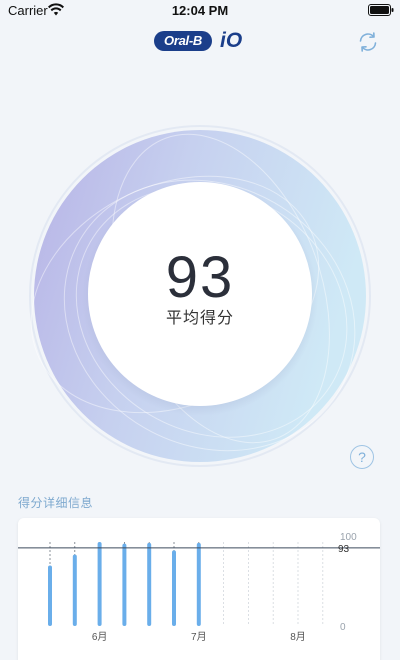 The width and height of the screenshot is (400, 660). I want to click on brand-model: iO, so click(231, 40).